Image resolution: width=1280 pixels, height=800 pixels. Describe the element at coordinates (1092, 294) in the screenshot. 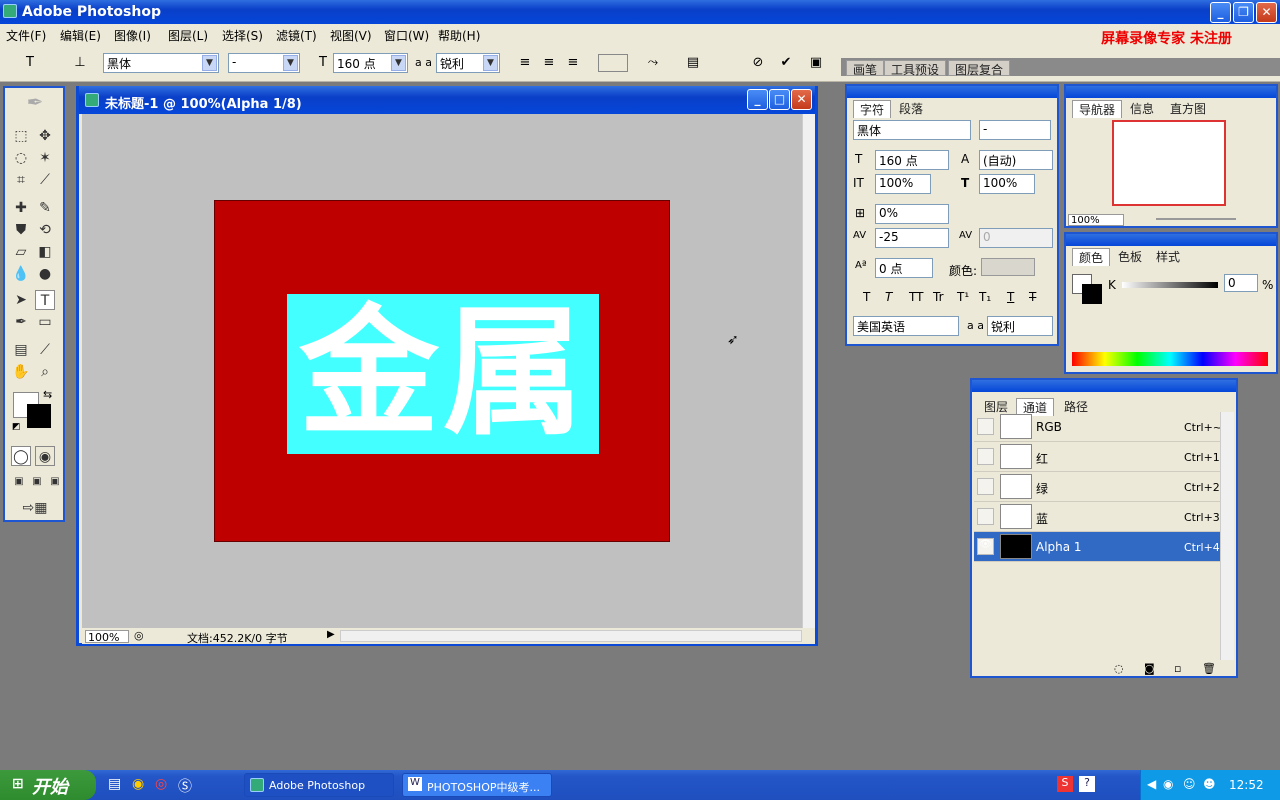

I see `color-bg-swatch` at that location.